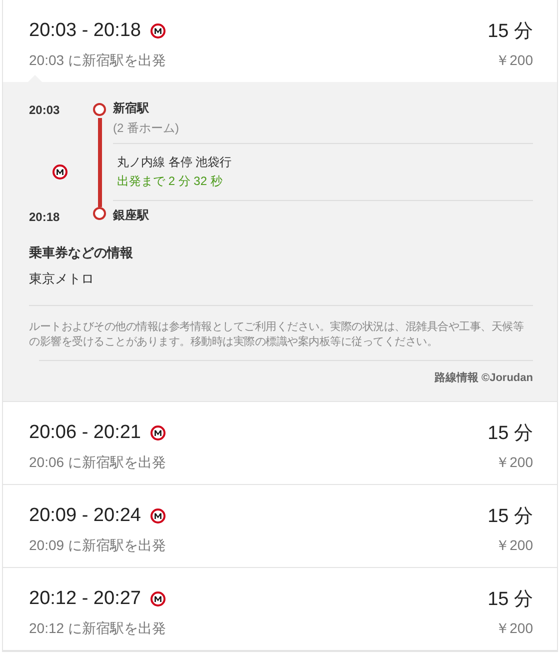  Describe the element at coordinates (146, 128) in the screenshot. I see `platform-text: (2 番ホーム)` at that location.